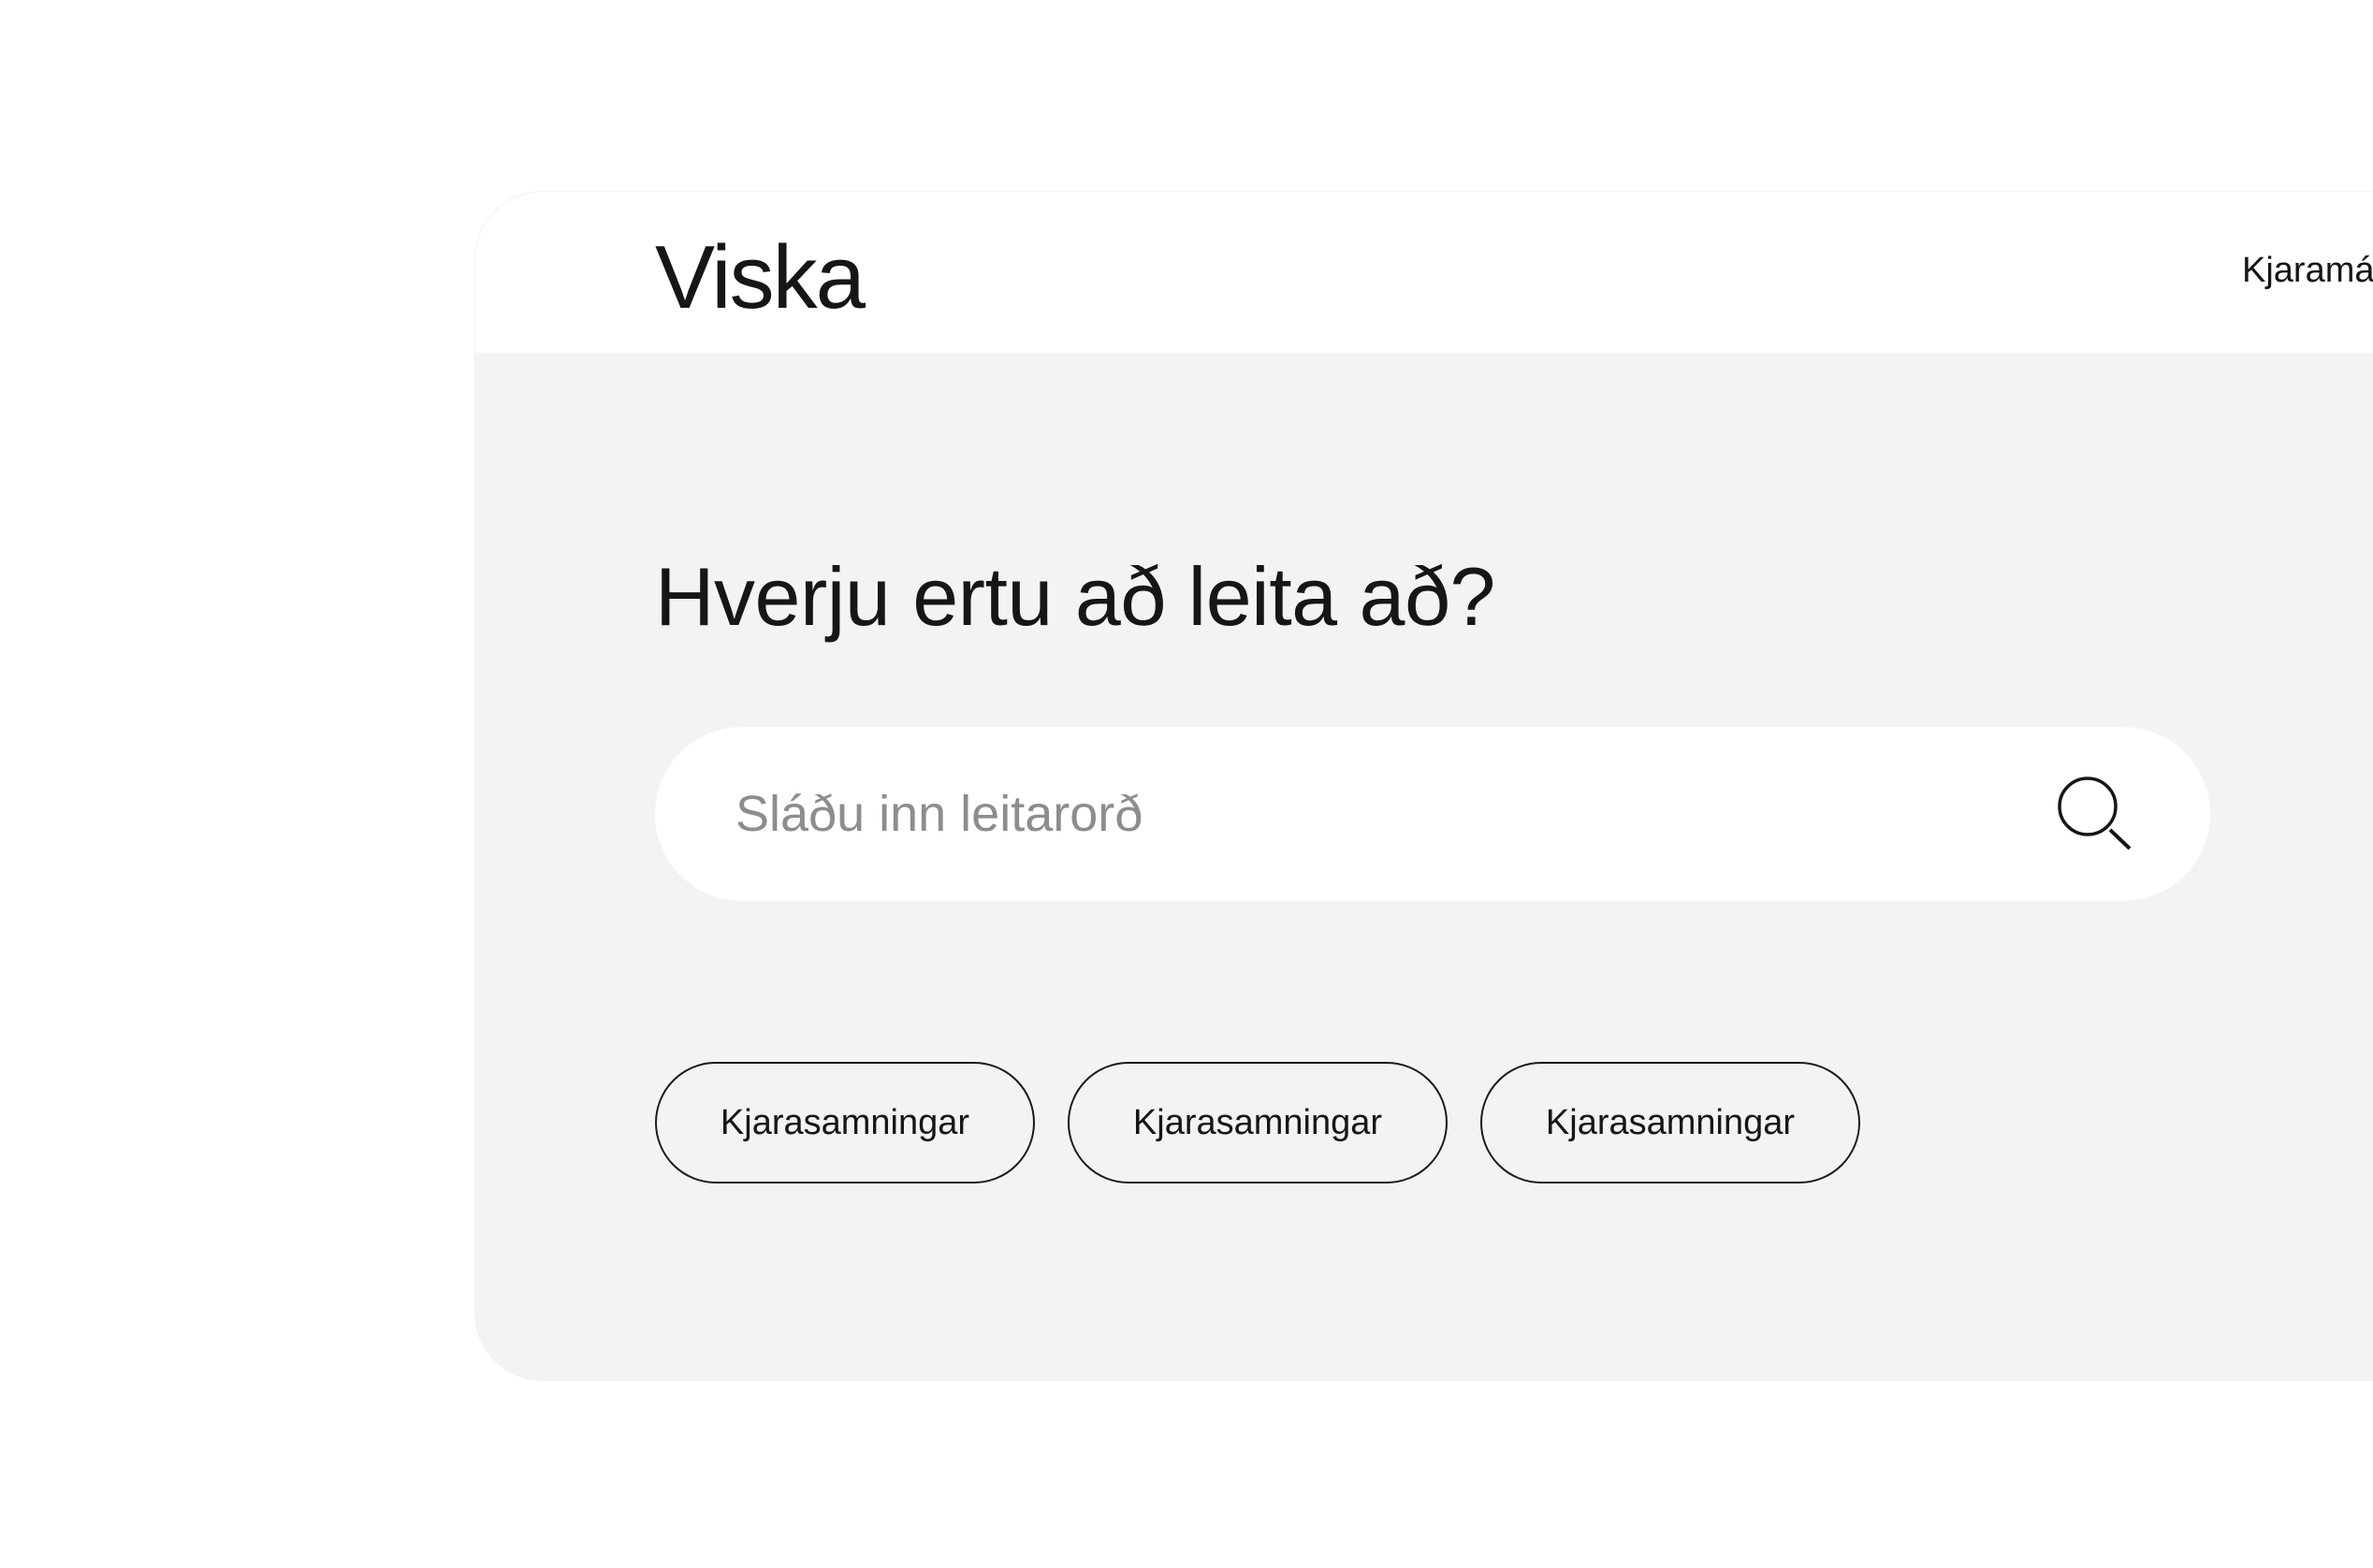 Image resolution: width=2373 pixels, height=1568 pixels. Describe the element at coordinates (1371, 814) in the screenshot. I see `search-input` at that location.